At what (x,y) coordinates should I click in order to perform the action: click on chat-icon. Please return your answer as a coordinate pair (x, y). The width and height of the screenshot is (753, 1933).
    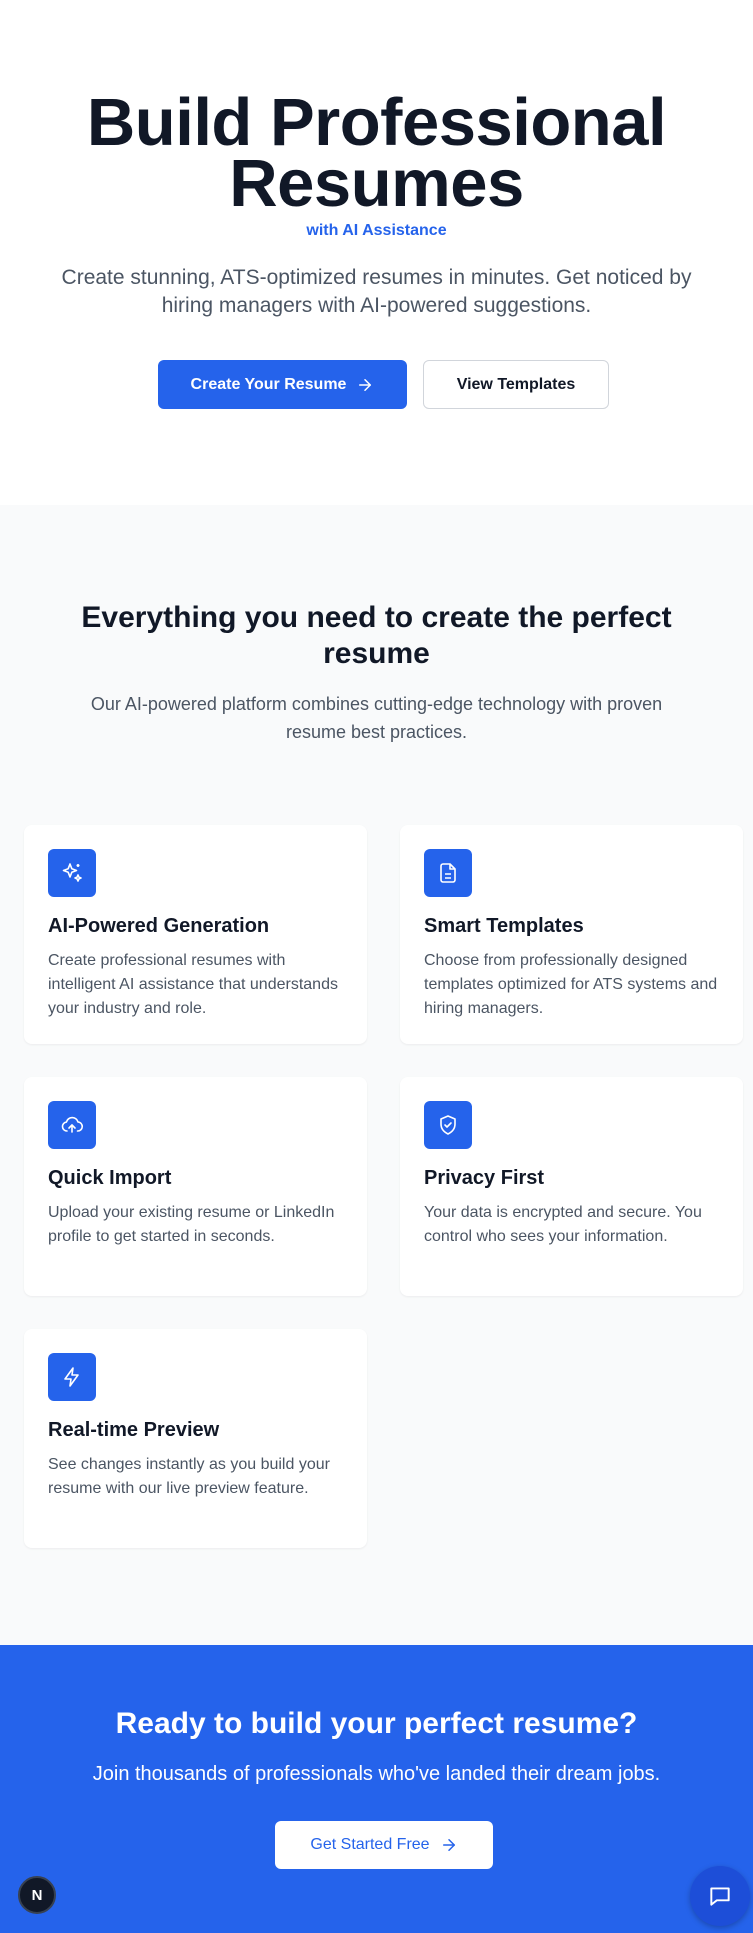
    Looking at the image, I should click on (720, 1896).